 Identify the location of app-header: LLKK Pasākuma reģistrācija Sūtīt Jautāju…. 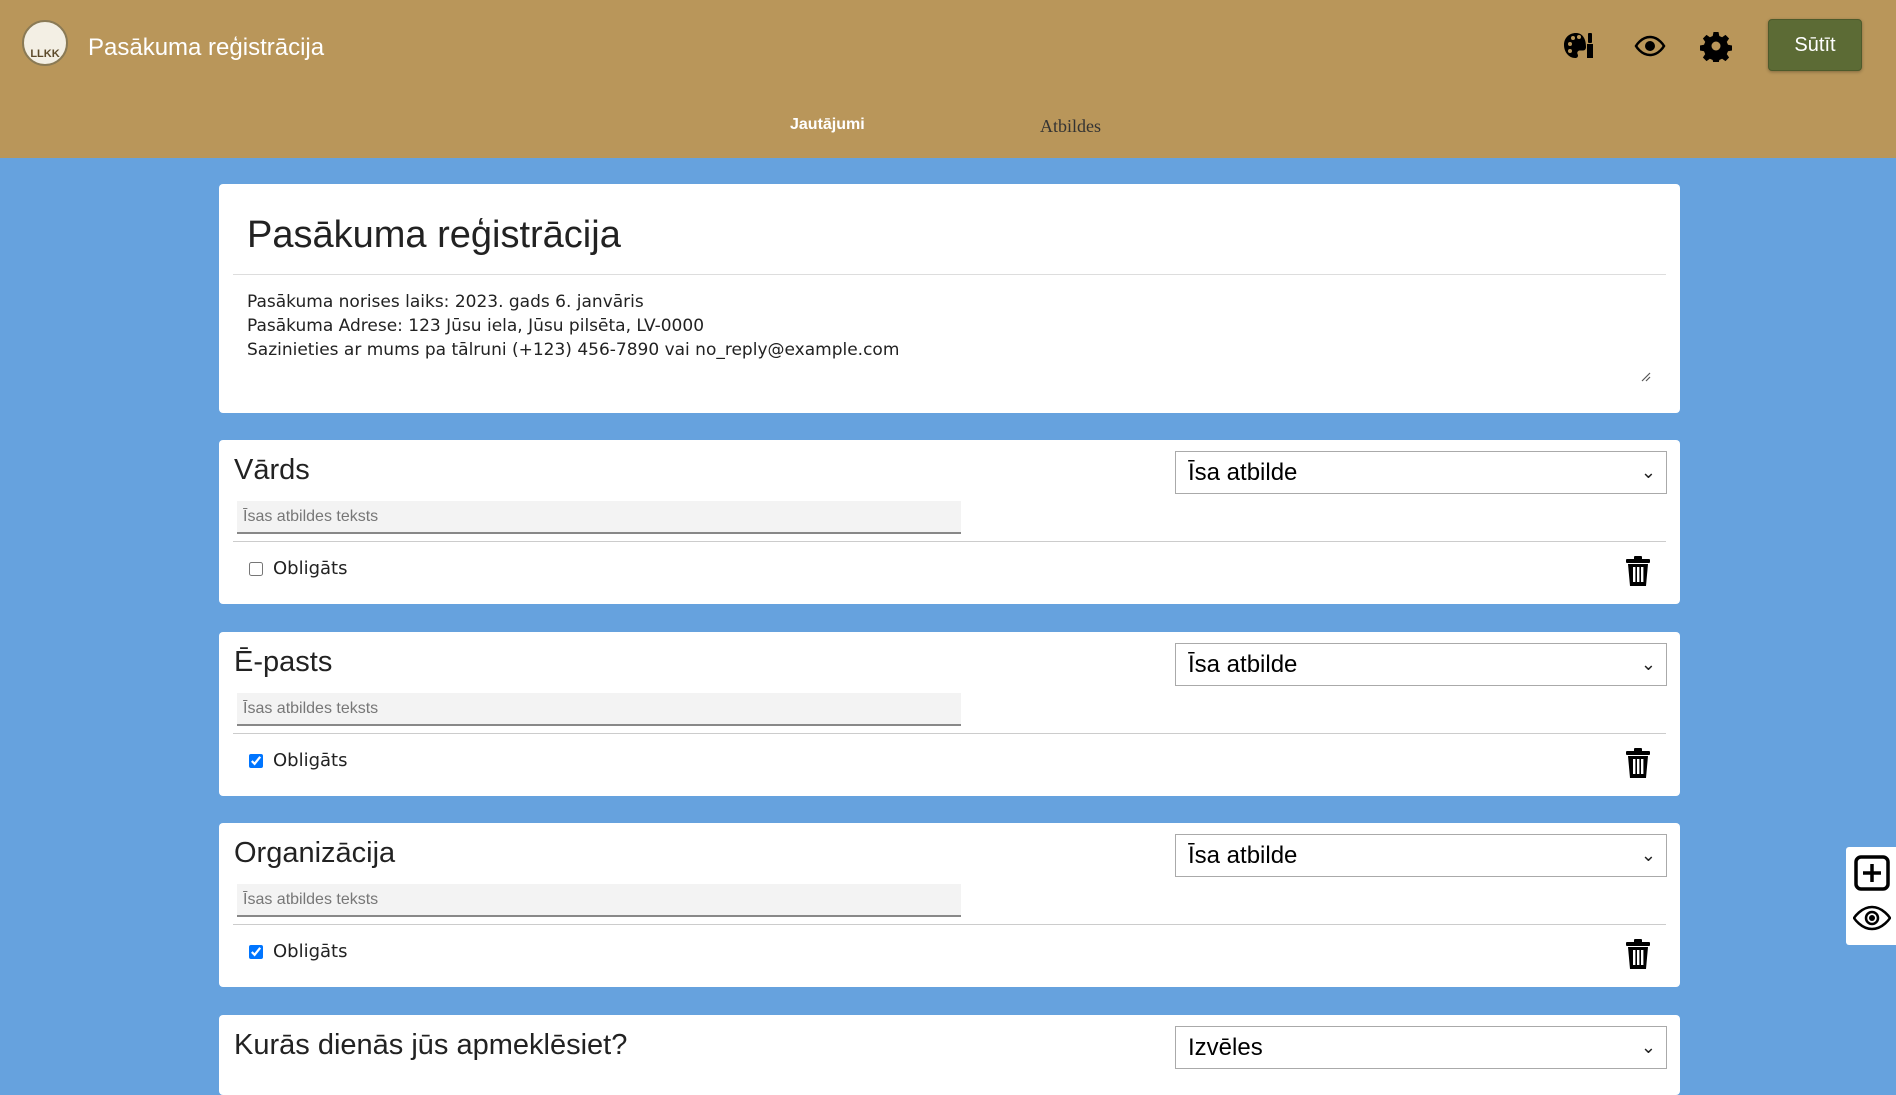
(948, 79).